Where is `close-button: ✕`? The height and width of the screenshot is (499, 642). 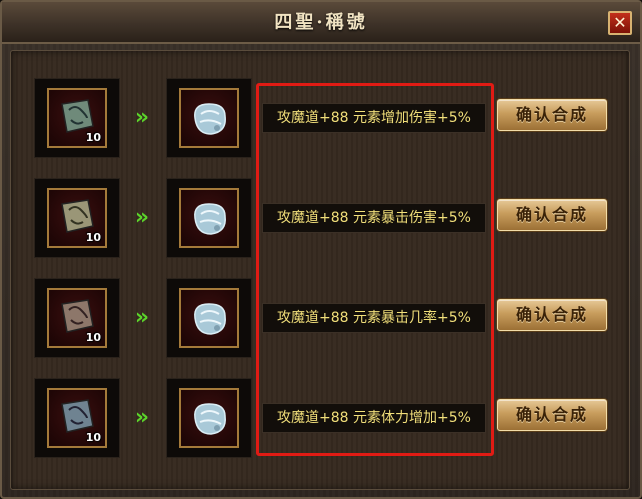 close-button: ✕ is located at coordinates (620, 23).